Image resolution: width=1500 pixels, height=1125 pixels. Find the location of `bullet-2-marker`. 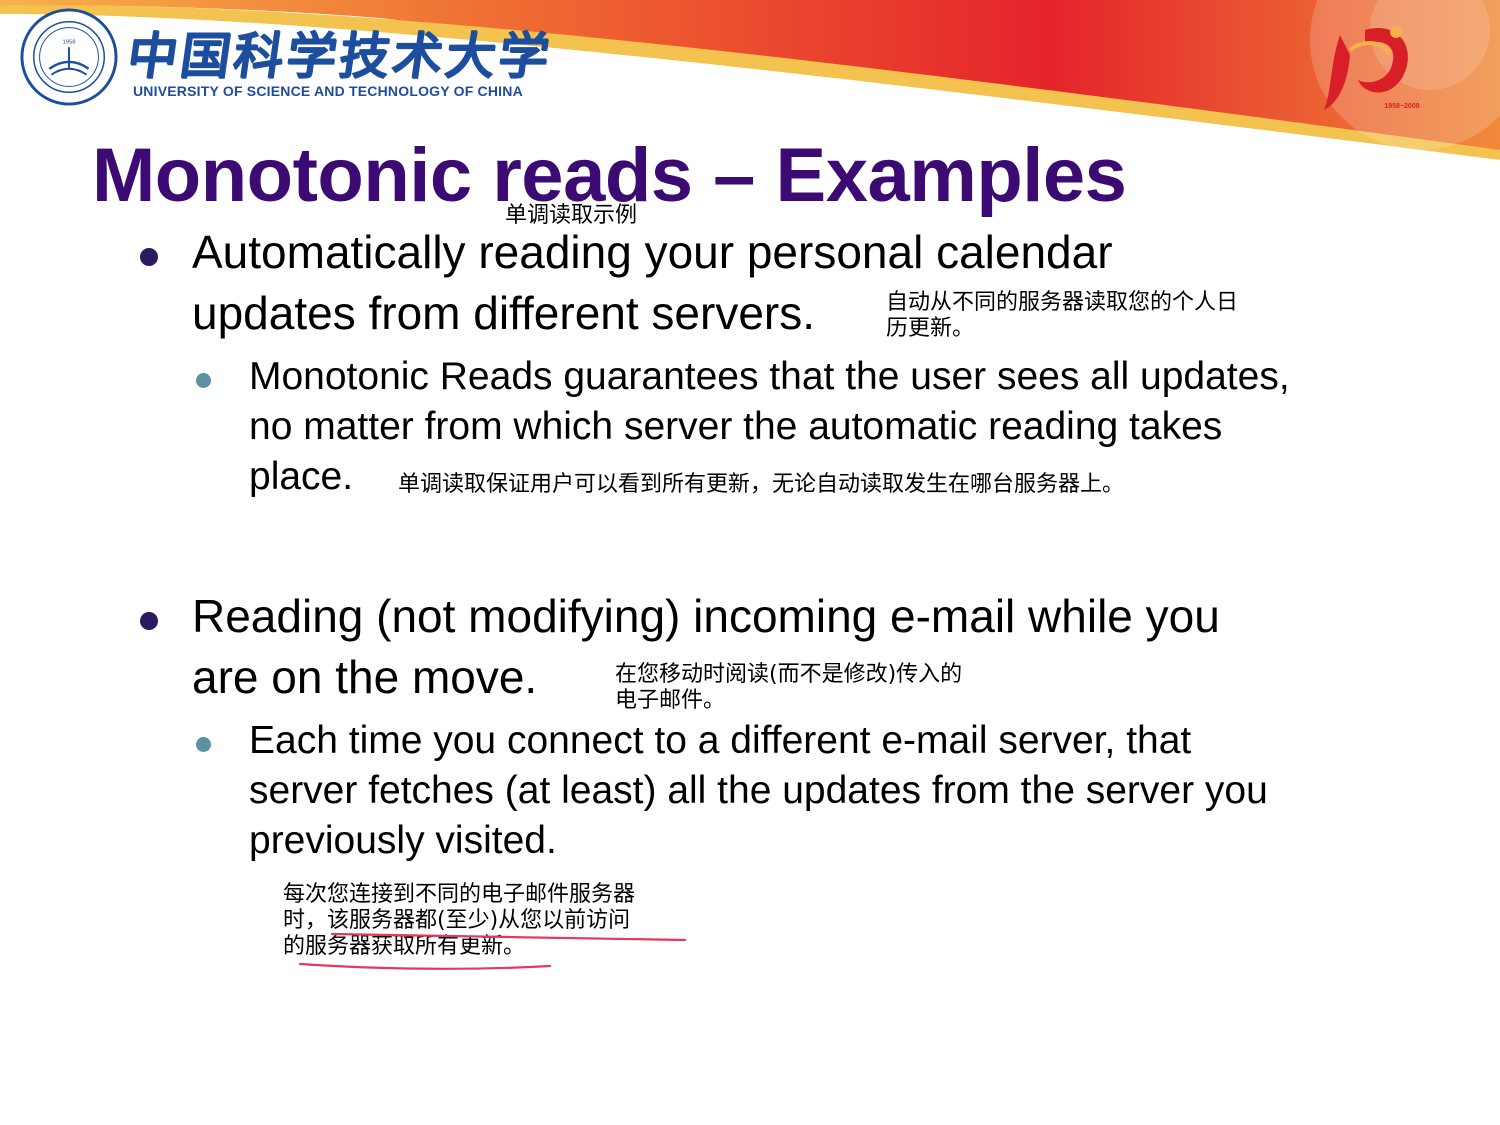

bullet-2-marker is located at coordinates (149, 621).